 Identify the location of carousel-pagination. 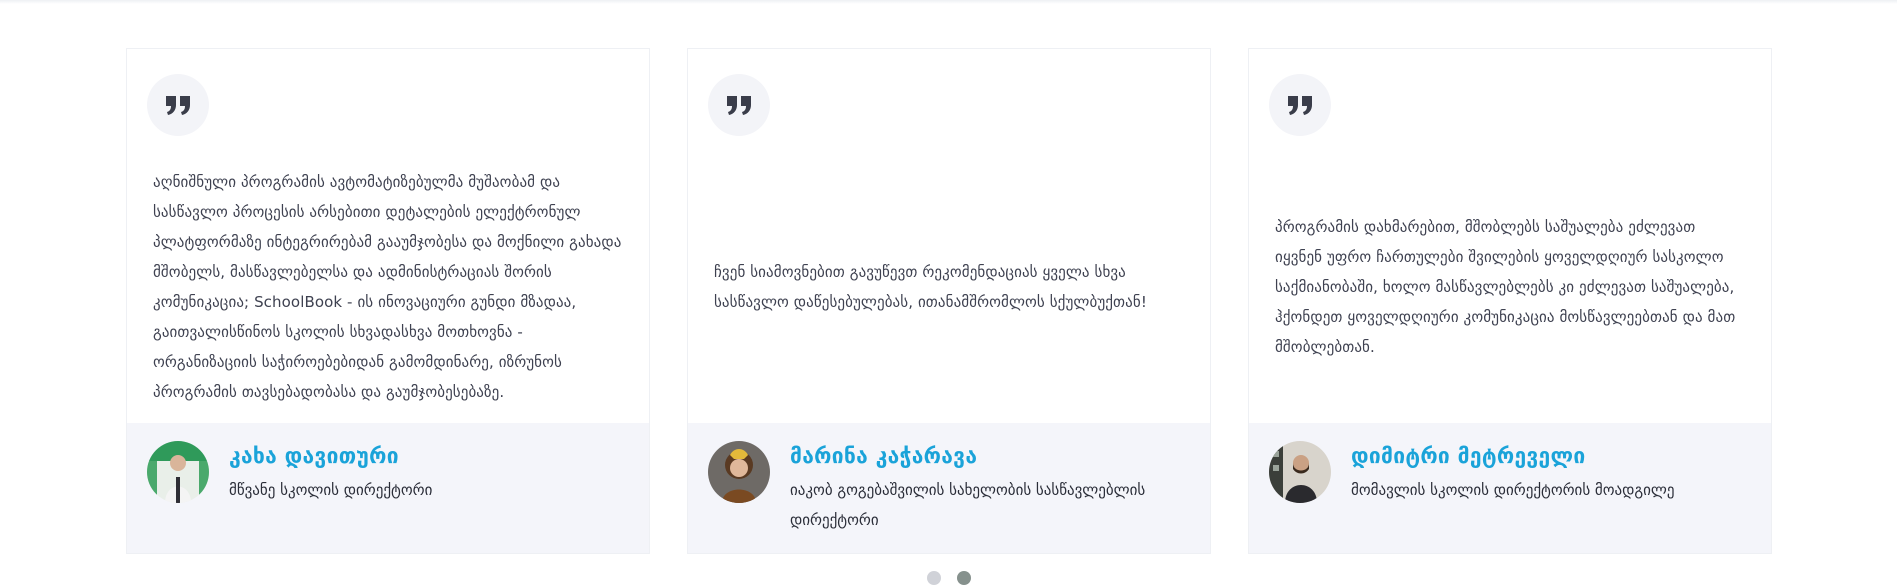
(949, 578).